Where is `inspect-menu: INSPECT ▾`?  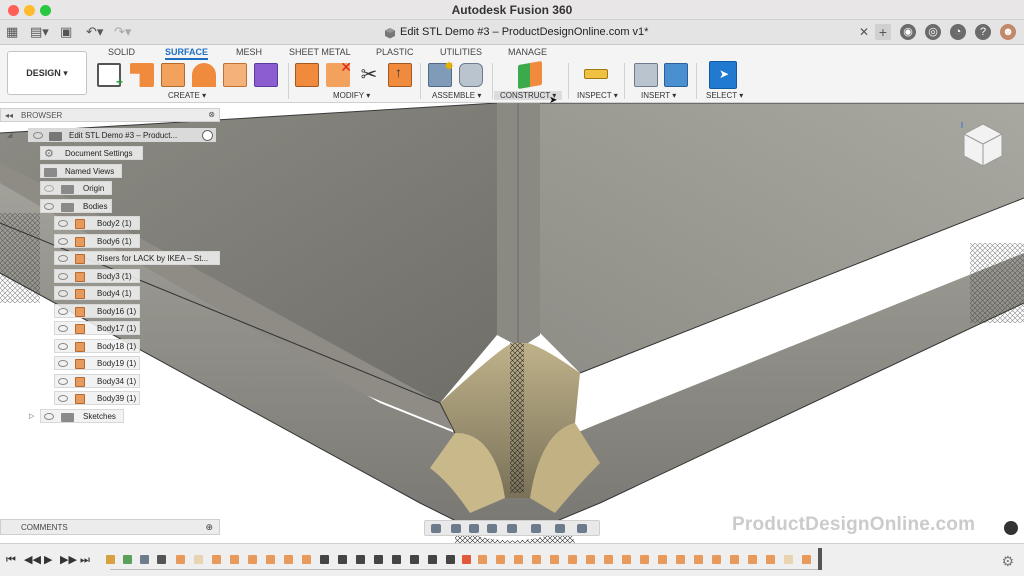 inspect-menu: INSPECT ▾ is located at coordinates (597, 95).